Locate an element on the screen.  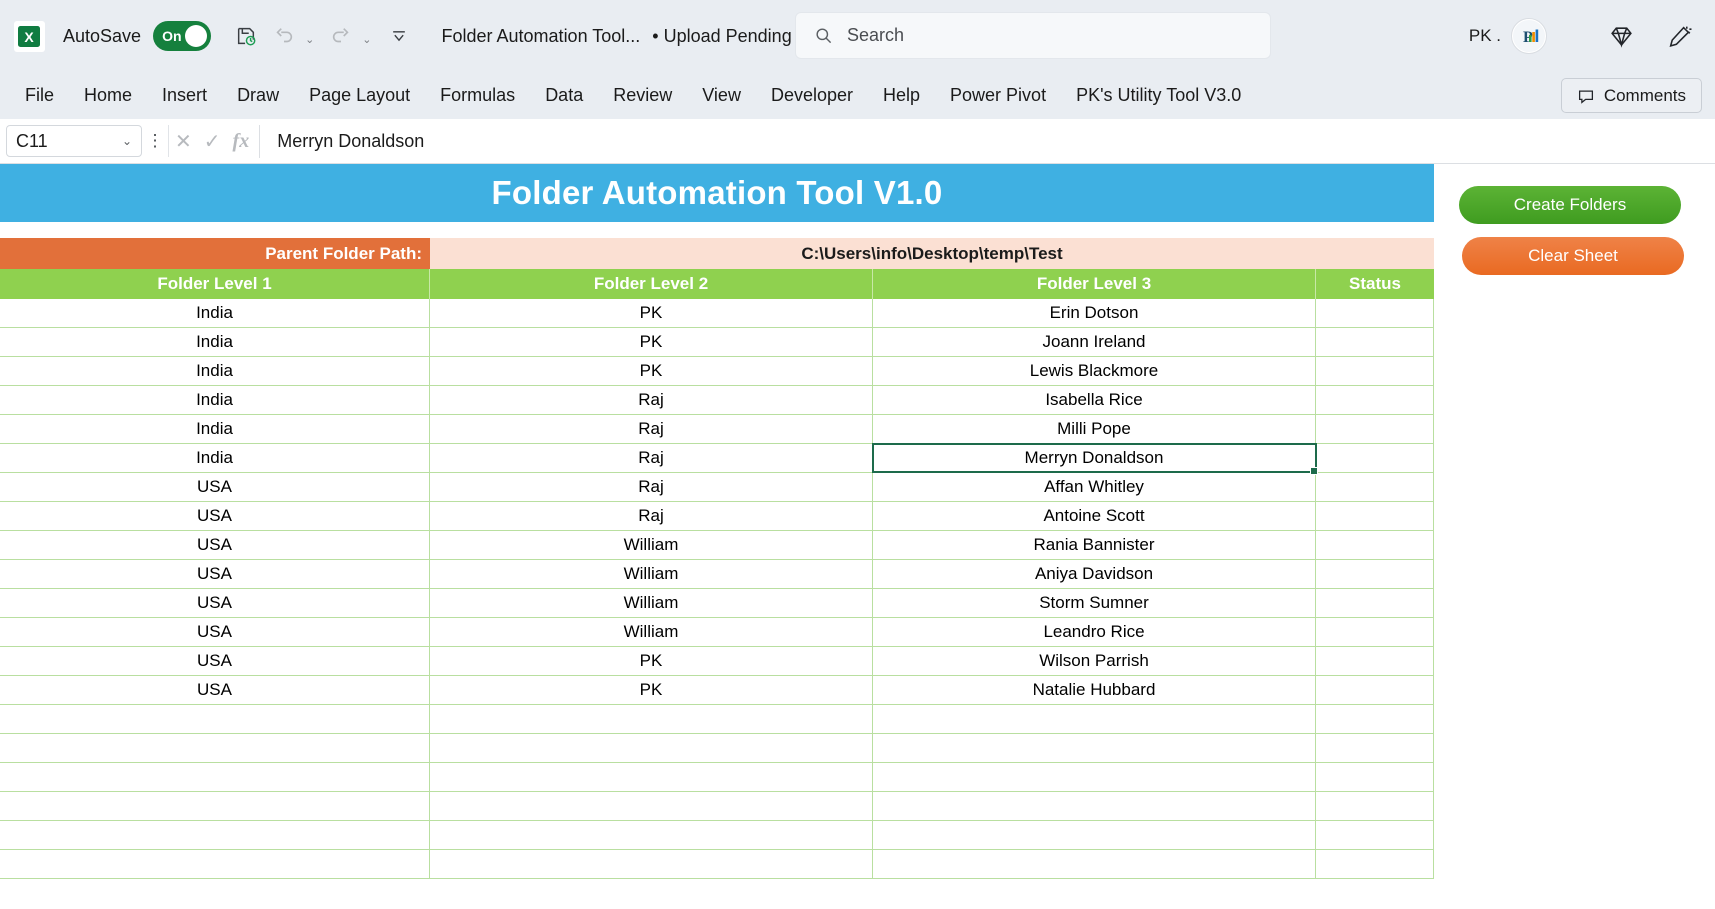
pen-sparkle-icon is located at coordinates (1679, 36).